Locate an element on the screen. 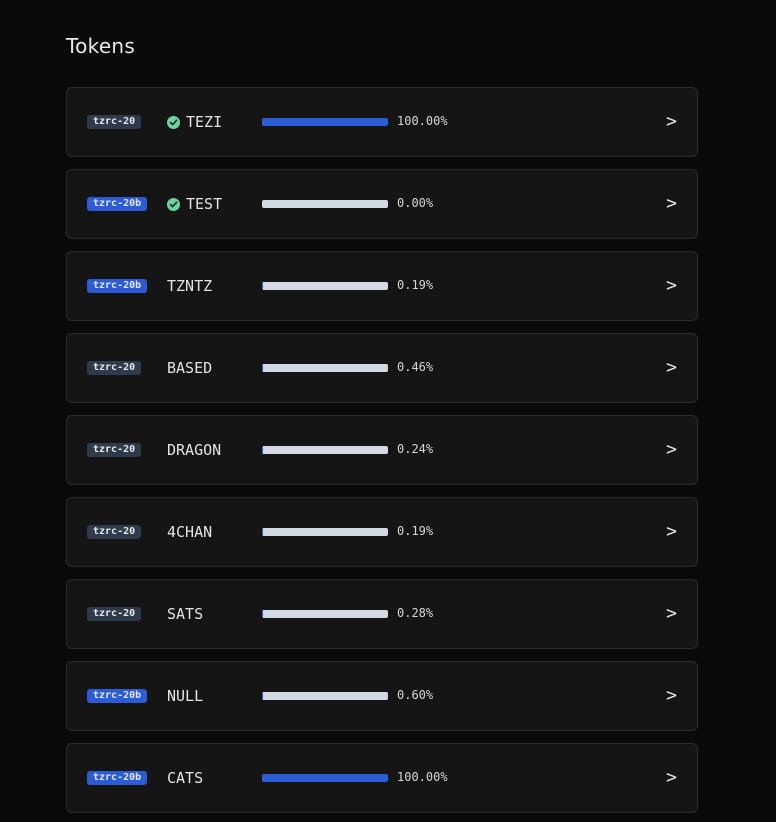 This screenshot has width=776, height=822. token-row-test: tzrc-20b TEST 0.00% > is located at coordinates (382, 204).